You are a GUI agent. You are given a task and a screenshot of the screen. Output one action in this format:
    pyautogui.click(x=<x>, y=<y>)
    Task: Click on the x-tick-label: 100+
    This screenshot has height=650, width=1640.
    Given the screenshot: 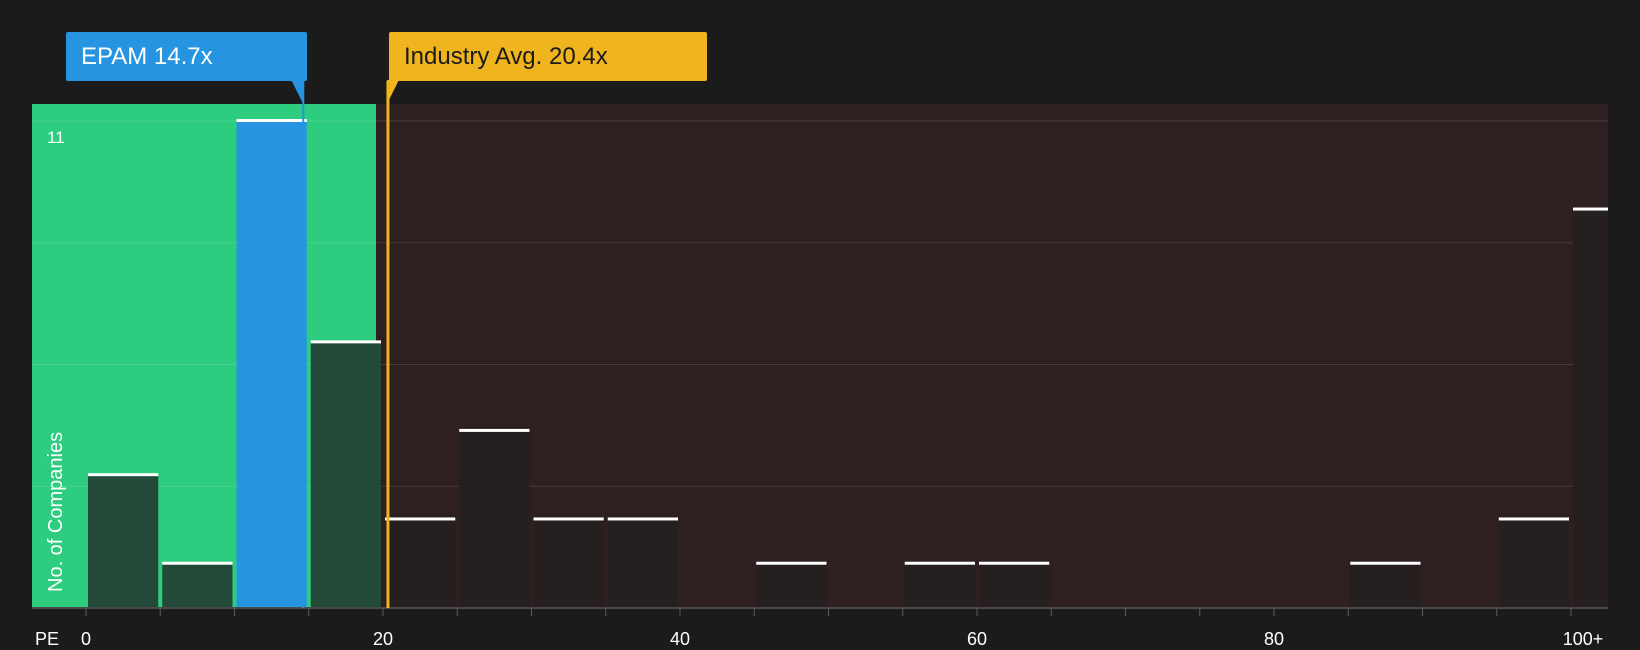 What is the action you would take?
    pyautogui.click(x=1583, y=639)
    